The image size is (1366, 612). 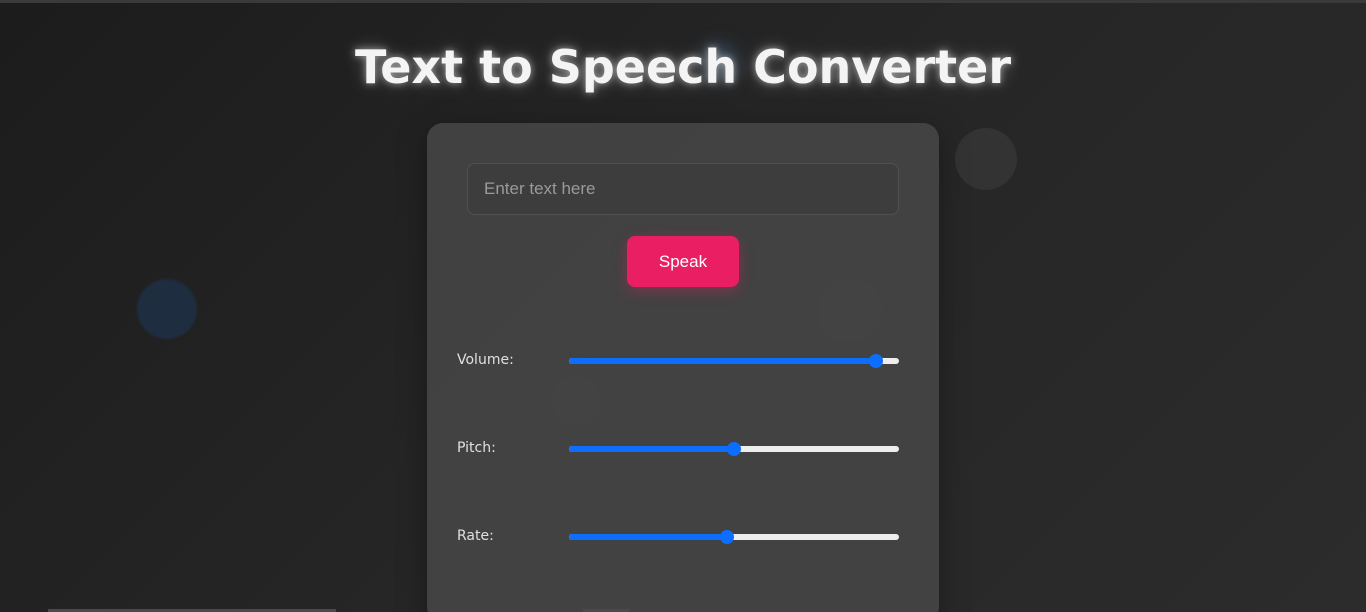 What do you see at coordinates (651, 449) in the screenshot?
I see `pitch-slider-fill` at bounding box center [651, 449].